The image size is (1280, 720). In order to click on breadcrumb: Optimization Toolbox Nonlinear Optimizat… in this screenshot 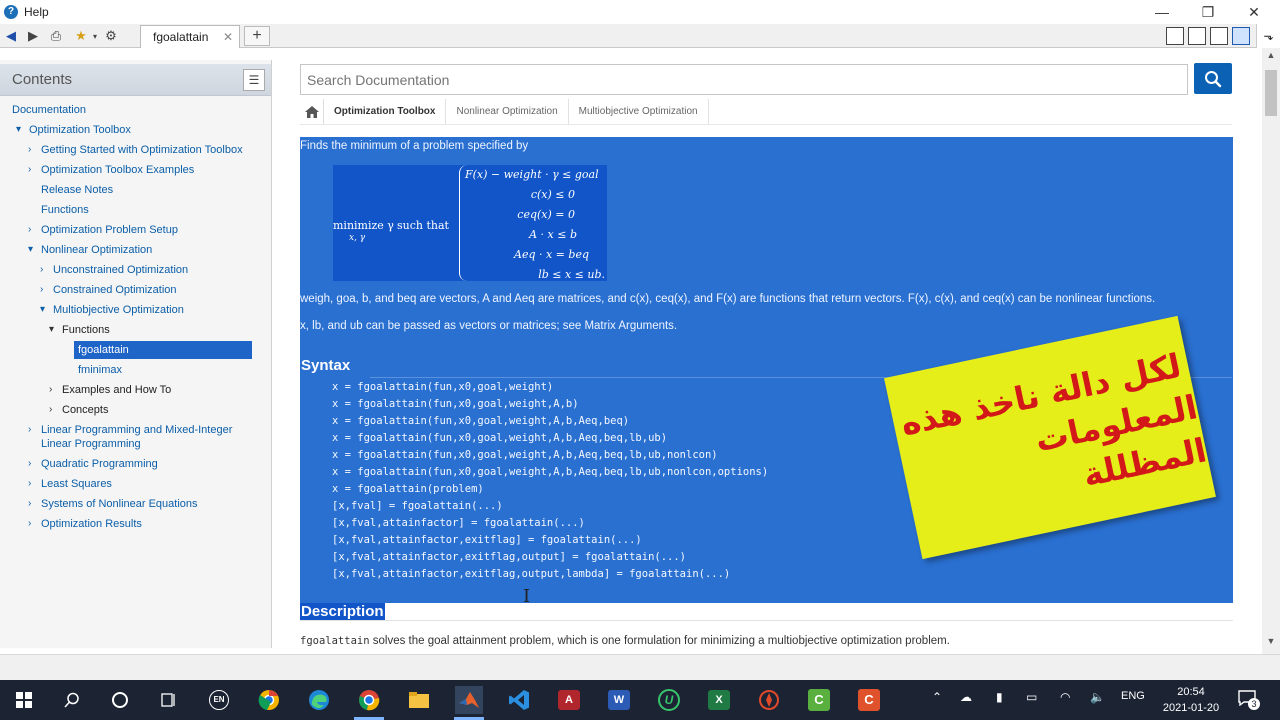, I will do `click(766, 111)`.